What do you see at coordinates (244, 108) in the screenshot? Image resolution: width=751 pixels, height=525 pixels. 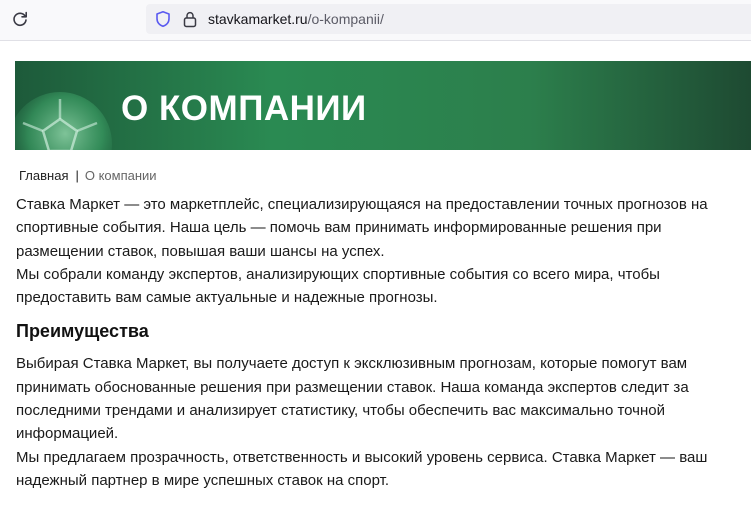 I see `page-title: О КОМПАНИИ` at bounding box center [244, 108].